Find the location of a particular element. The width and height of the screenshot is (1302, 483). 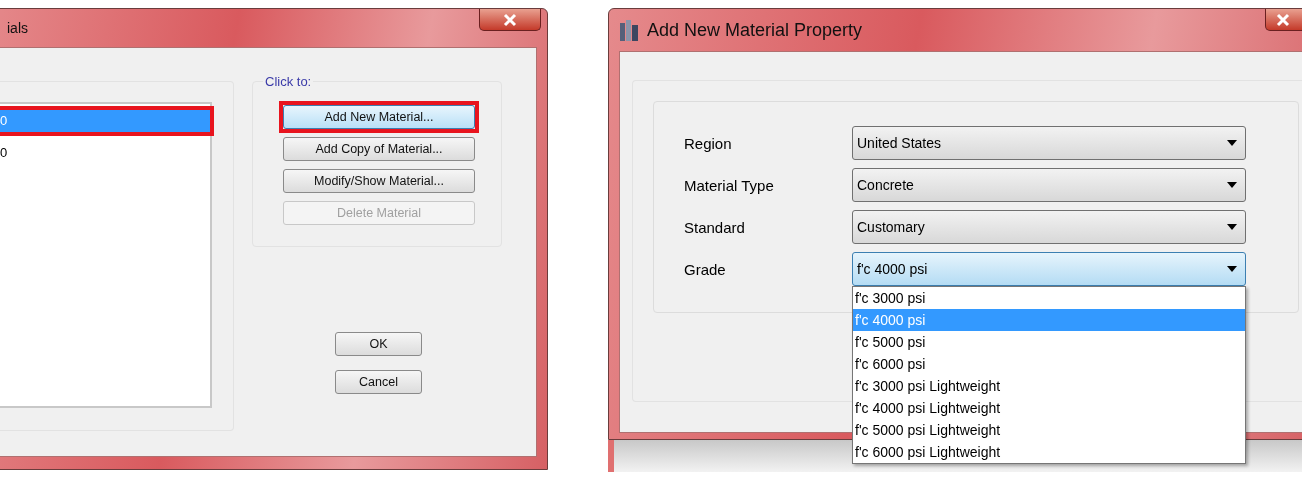

field-label: Grade is located at coordinates (705, 269).